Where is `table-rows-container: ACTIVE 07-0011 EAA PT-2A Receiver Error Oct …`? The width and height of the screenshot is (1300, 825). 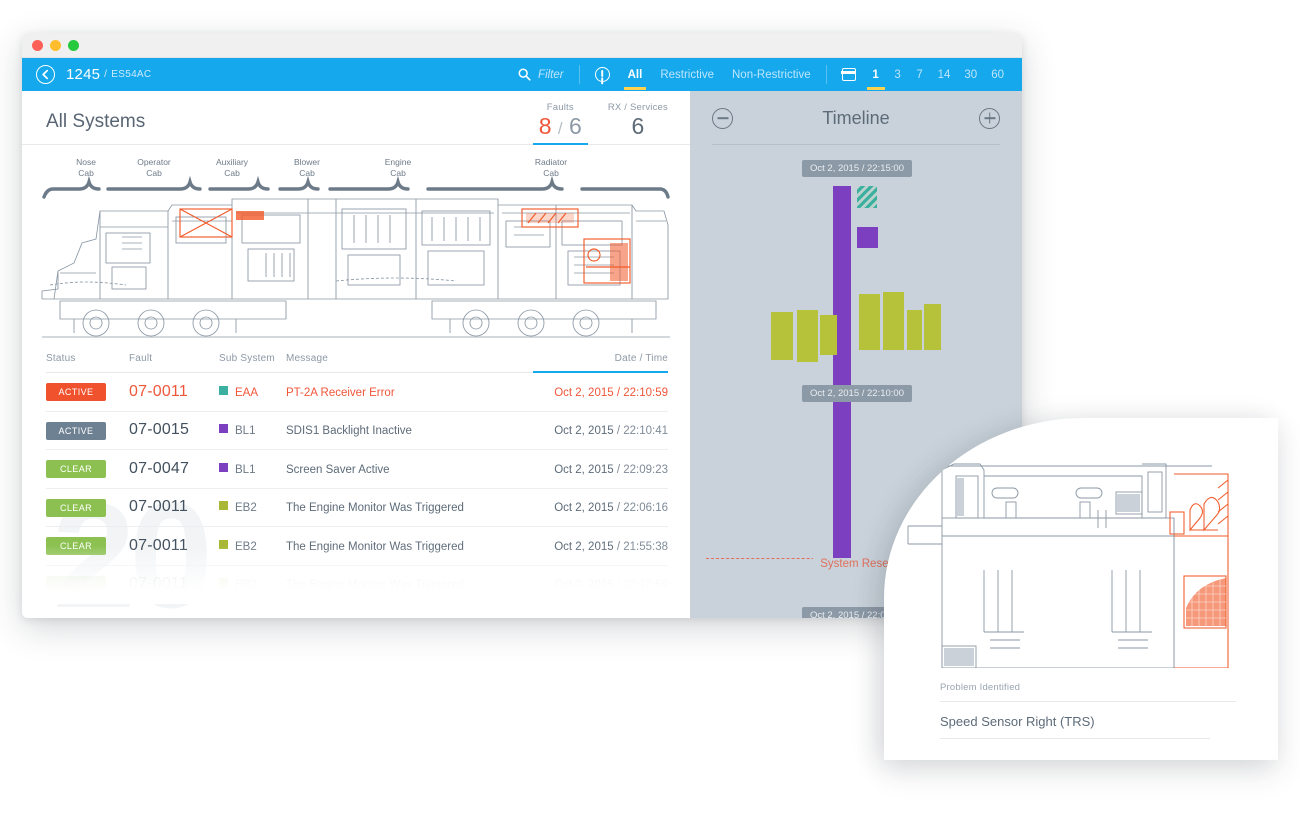 table-rows-container: ACTIVE 07-0011 EAA PT-2A Receiver Error Oct … is located at coordinates (357, 488).